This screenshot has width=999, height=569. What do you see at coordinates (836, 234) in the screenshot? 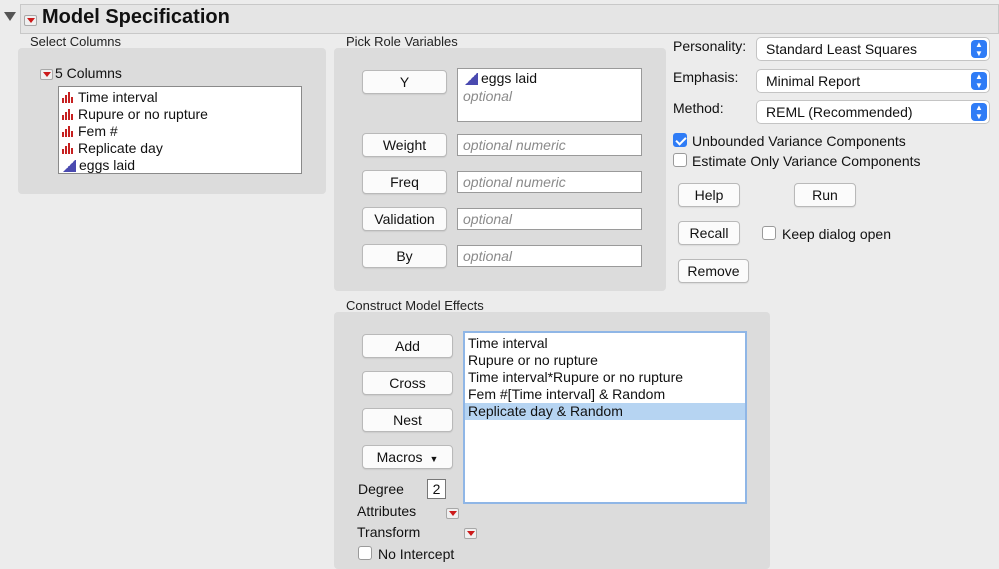
I see `keep-open-label: Keep dialog open` at bounding box center [836, 234].